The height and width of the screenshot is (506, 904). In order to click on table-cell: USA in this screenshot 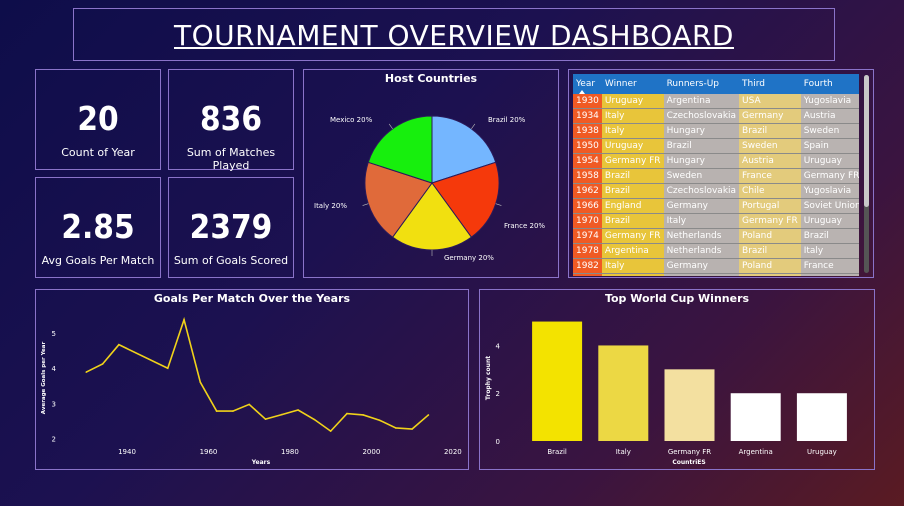, I will do `click(770, 101)`.